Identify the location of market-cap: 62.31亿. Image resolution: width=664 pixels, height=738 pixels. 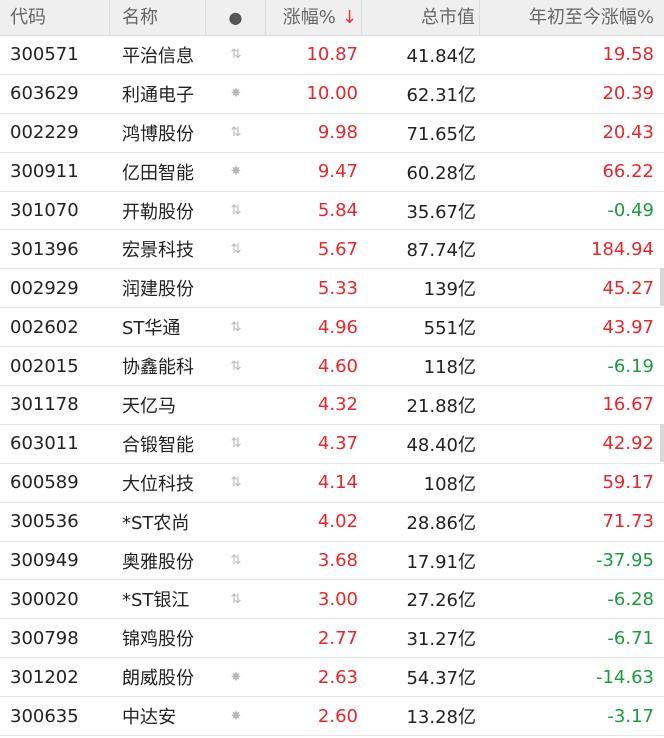
(441, 95).